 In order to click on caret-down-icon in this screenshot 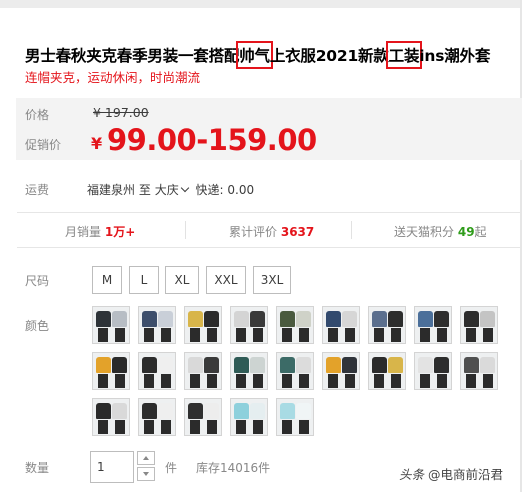, I will do `click(146, 474)`.